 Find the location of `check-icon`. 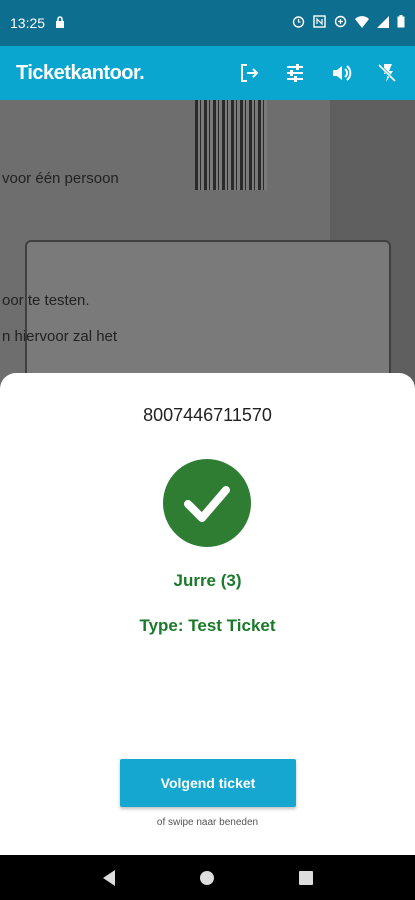

check-icon is located at coordinates (207, 503).